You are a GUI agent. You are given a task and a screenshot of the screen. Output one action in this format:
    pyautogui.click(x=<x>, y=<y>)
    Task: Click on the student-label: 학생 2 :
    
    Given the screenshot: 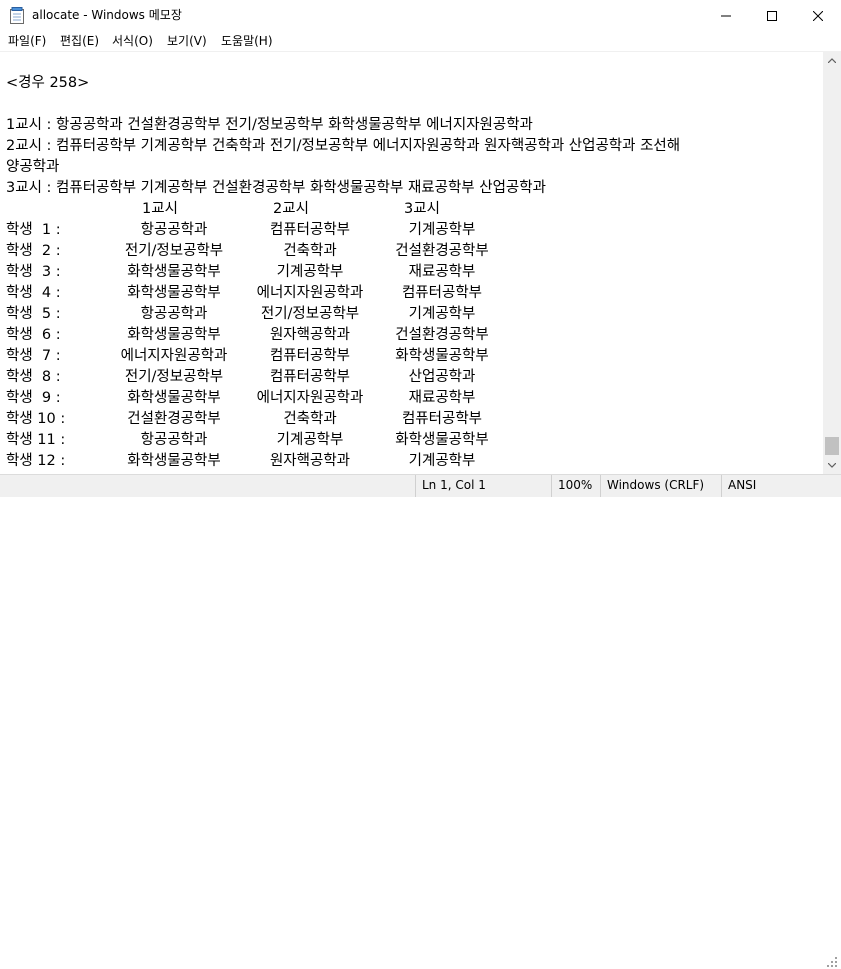 What is the action you would take?
    pyautogui.click(x=33, y=251)
    